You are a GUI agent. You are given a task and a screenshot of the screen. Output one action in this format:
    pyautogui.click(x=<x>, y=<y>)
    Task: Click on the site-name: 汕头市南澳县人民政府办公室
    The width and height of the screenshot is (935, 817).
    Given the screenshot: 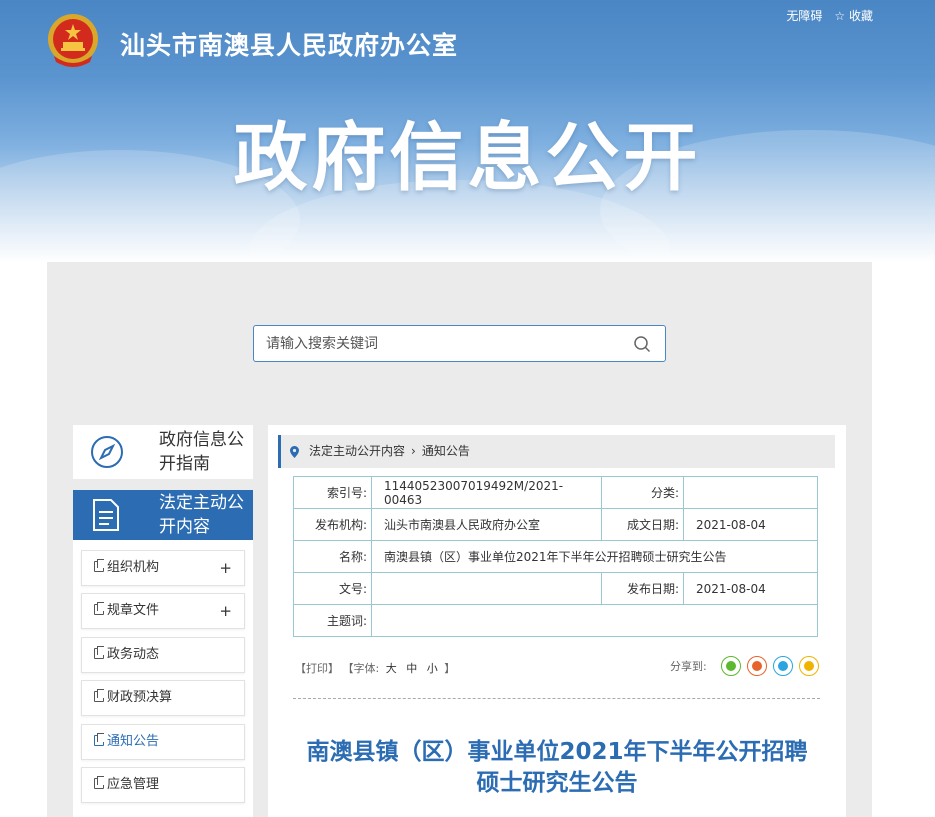 What is the action you would take?
    pyautogui.click(x=289, y=44)
    